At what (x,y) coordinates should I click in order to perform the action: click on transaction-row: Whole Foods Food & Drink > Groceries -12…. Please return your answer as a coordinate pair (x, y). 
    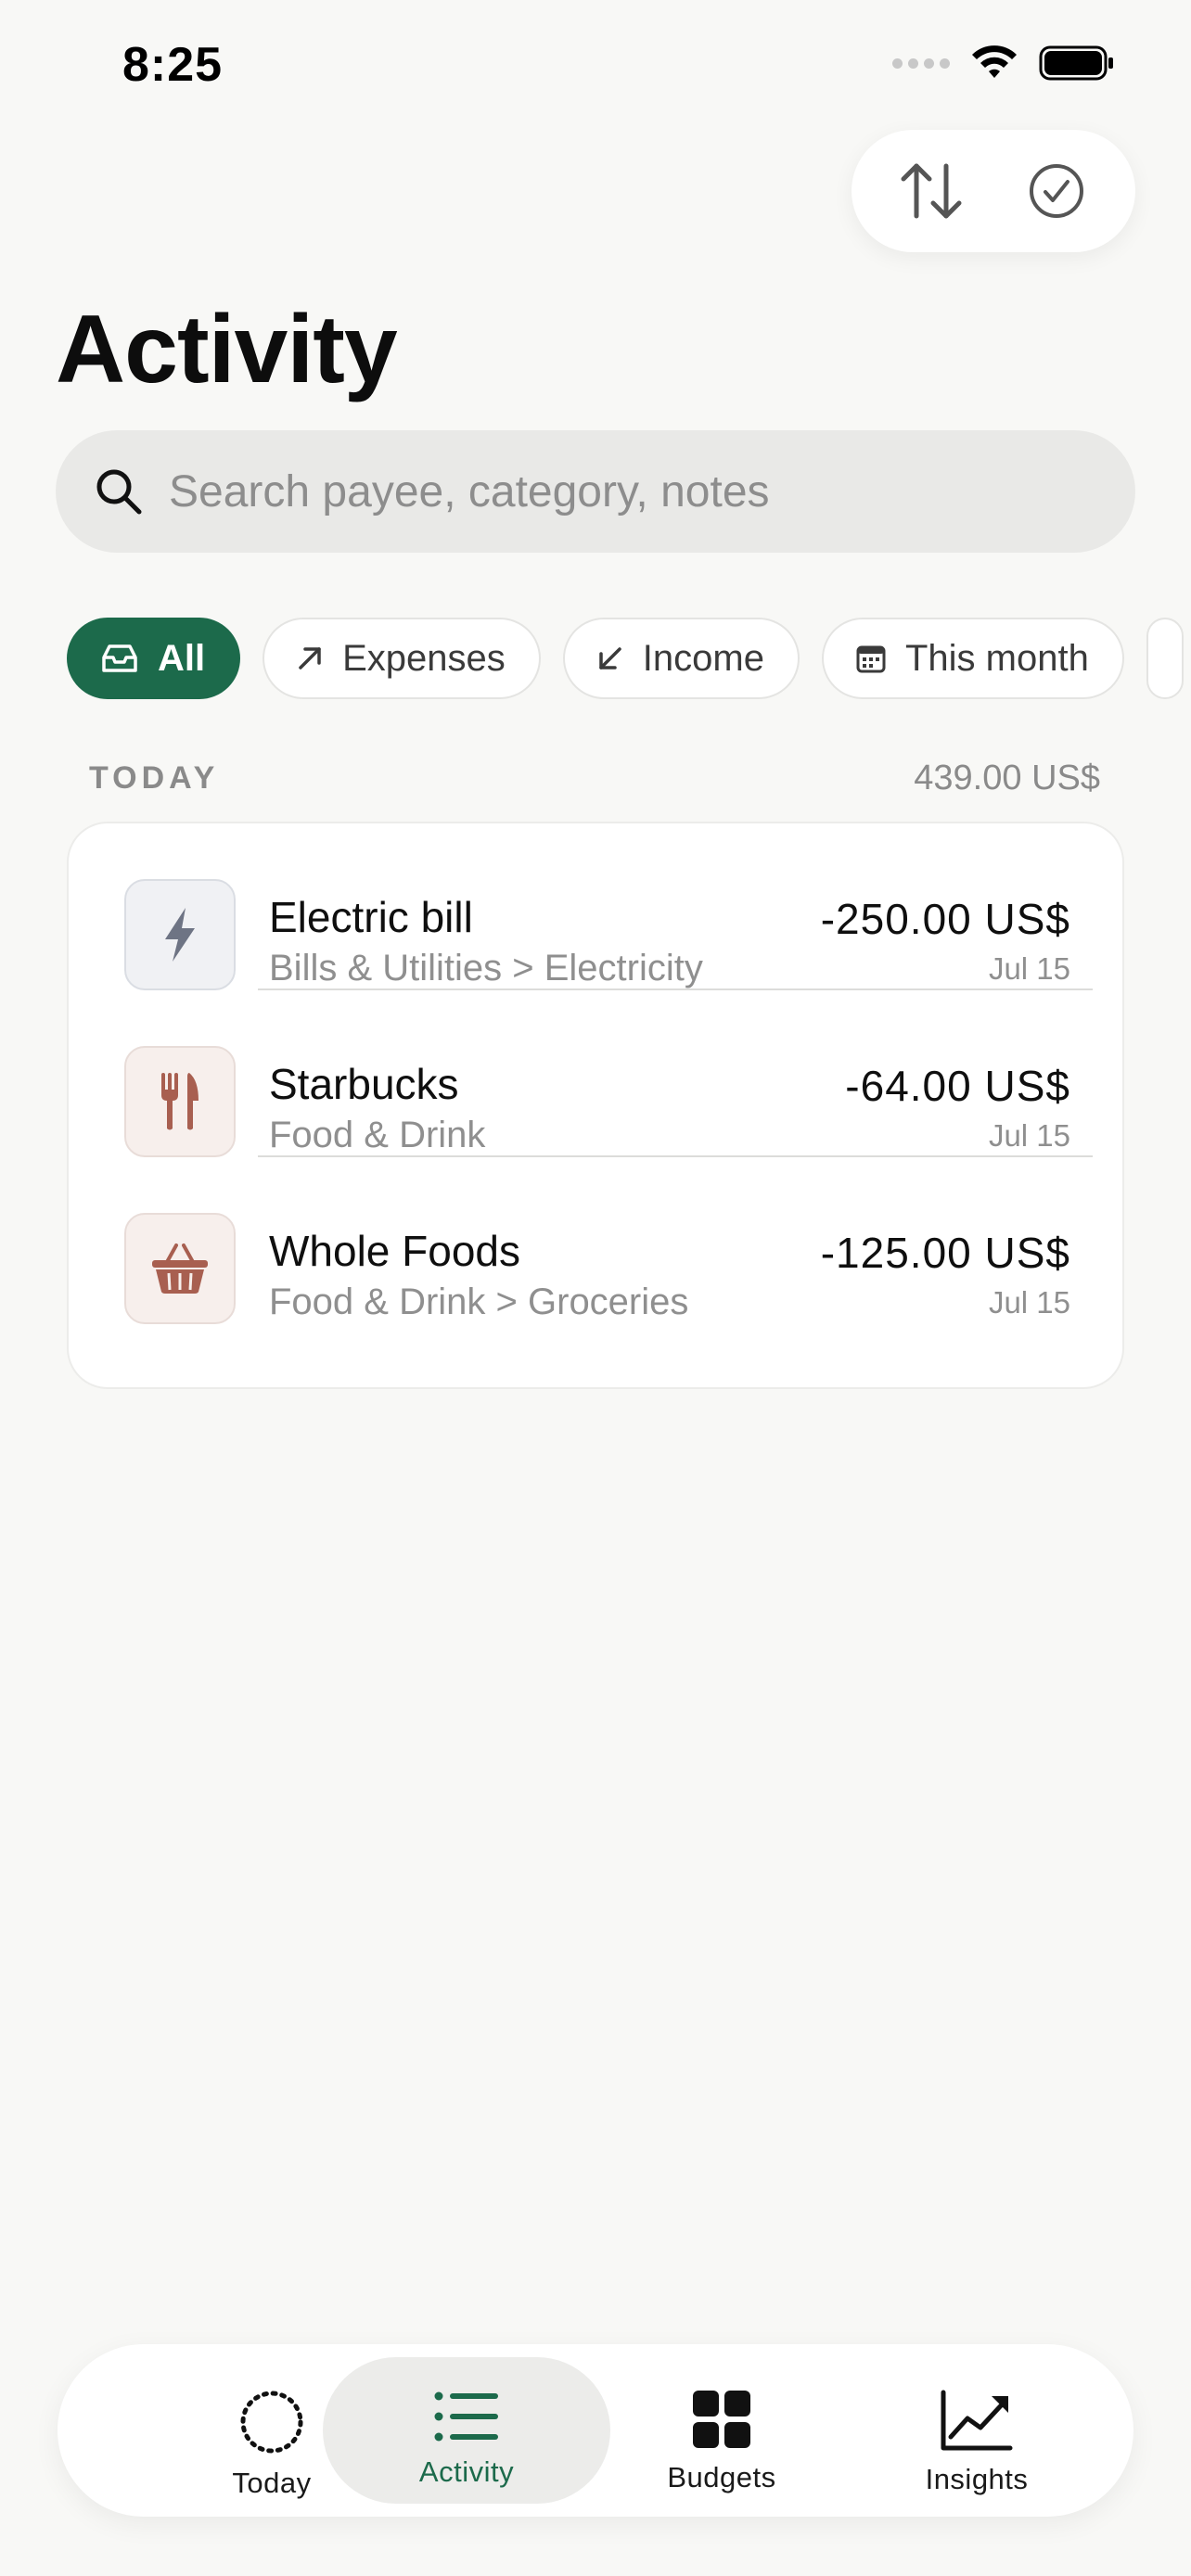
    Looking at the image, I should click on (595, 1240).